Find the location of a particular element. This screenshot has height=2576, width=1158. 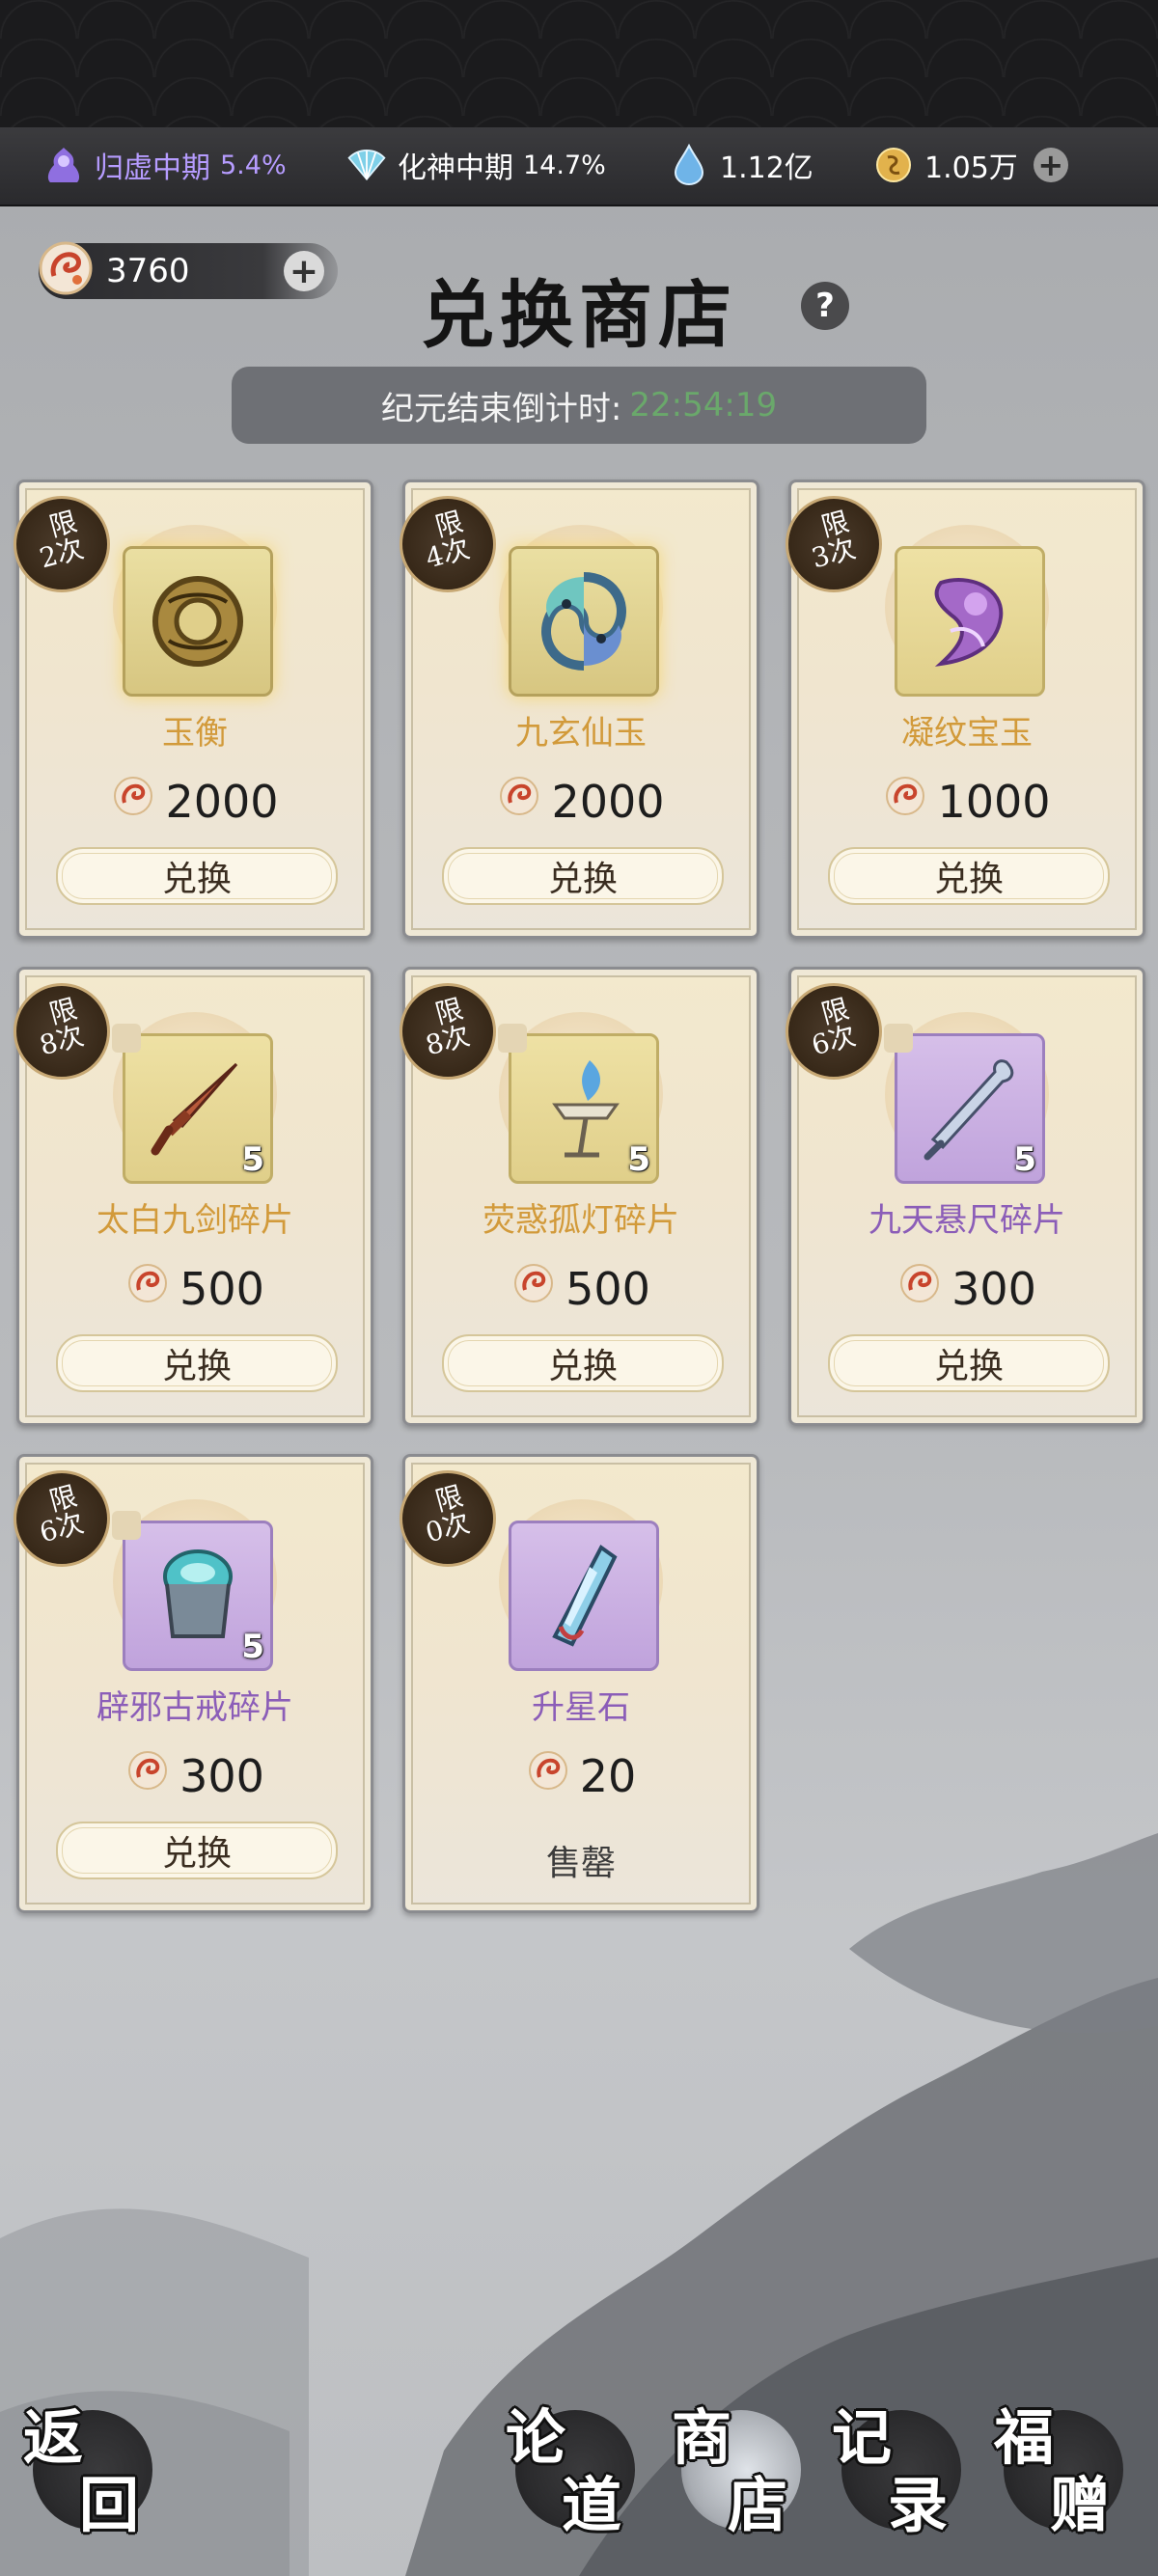

discuss-label-char-1: 论 is located at coordinates (536, 2438).